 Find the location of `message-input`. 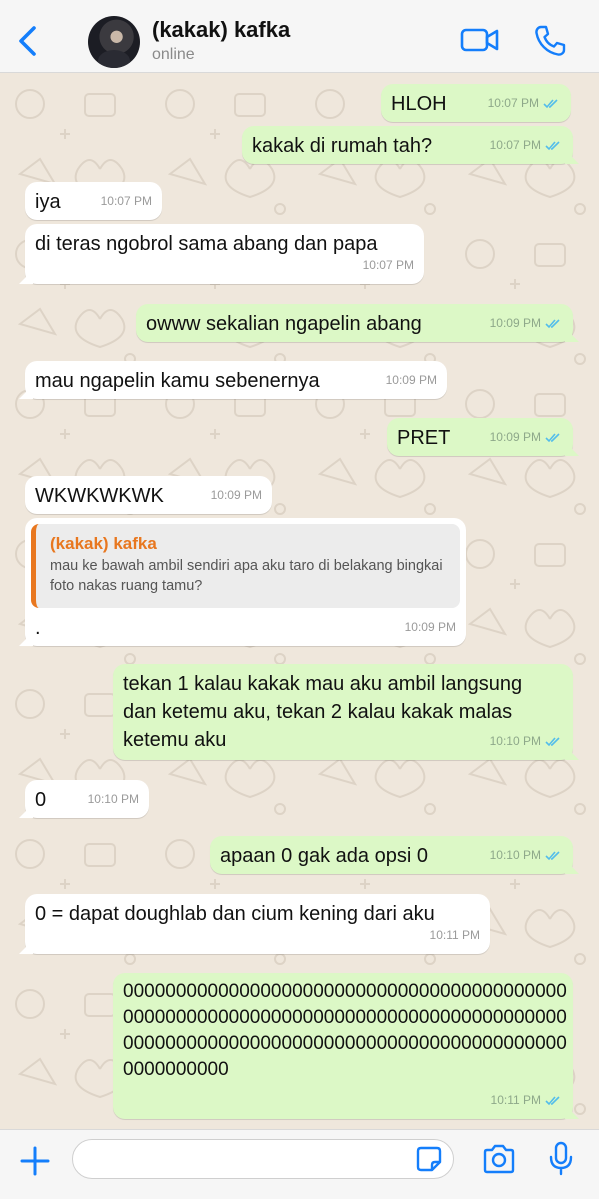

message-input is located at coordinates (263, 1159).